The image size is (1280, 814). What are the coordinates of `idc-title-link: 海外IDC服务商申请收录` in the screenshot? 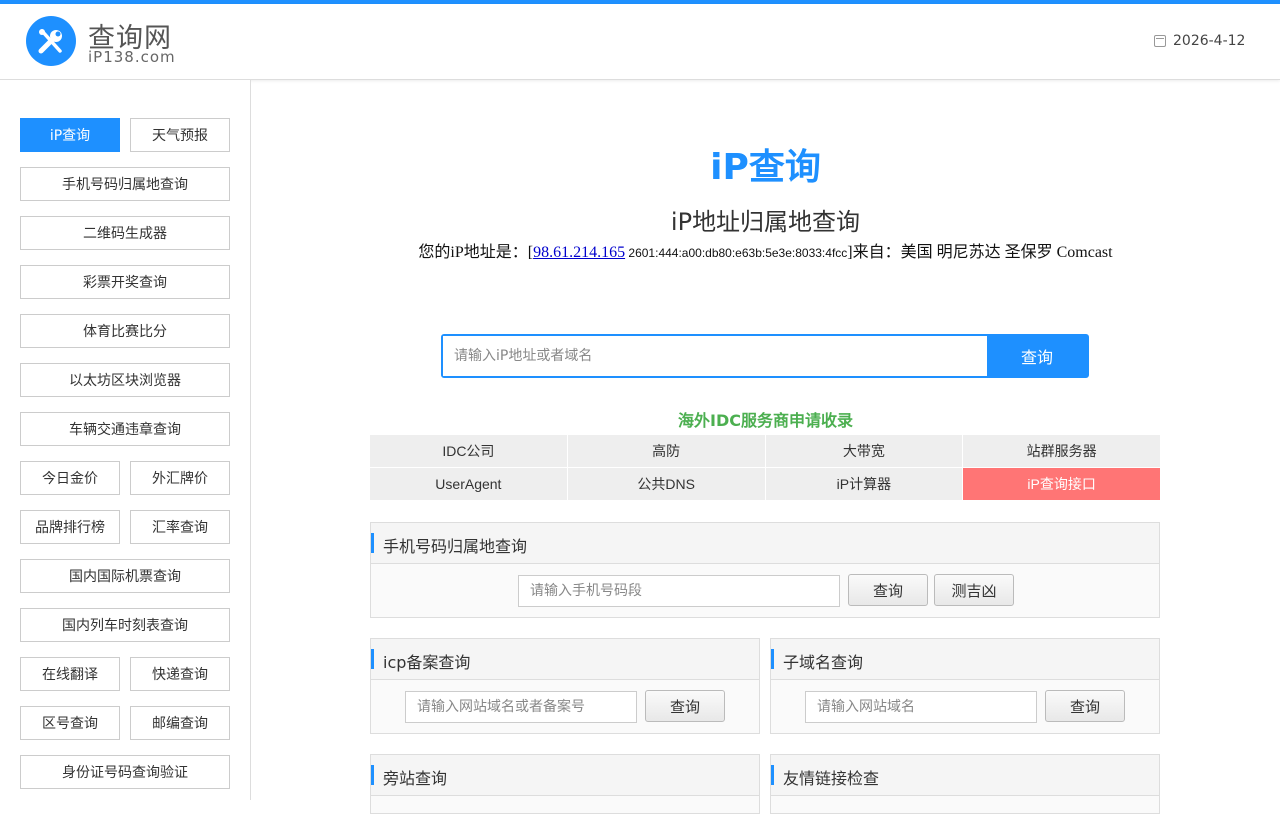 It's located at (765, 419).